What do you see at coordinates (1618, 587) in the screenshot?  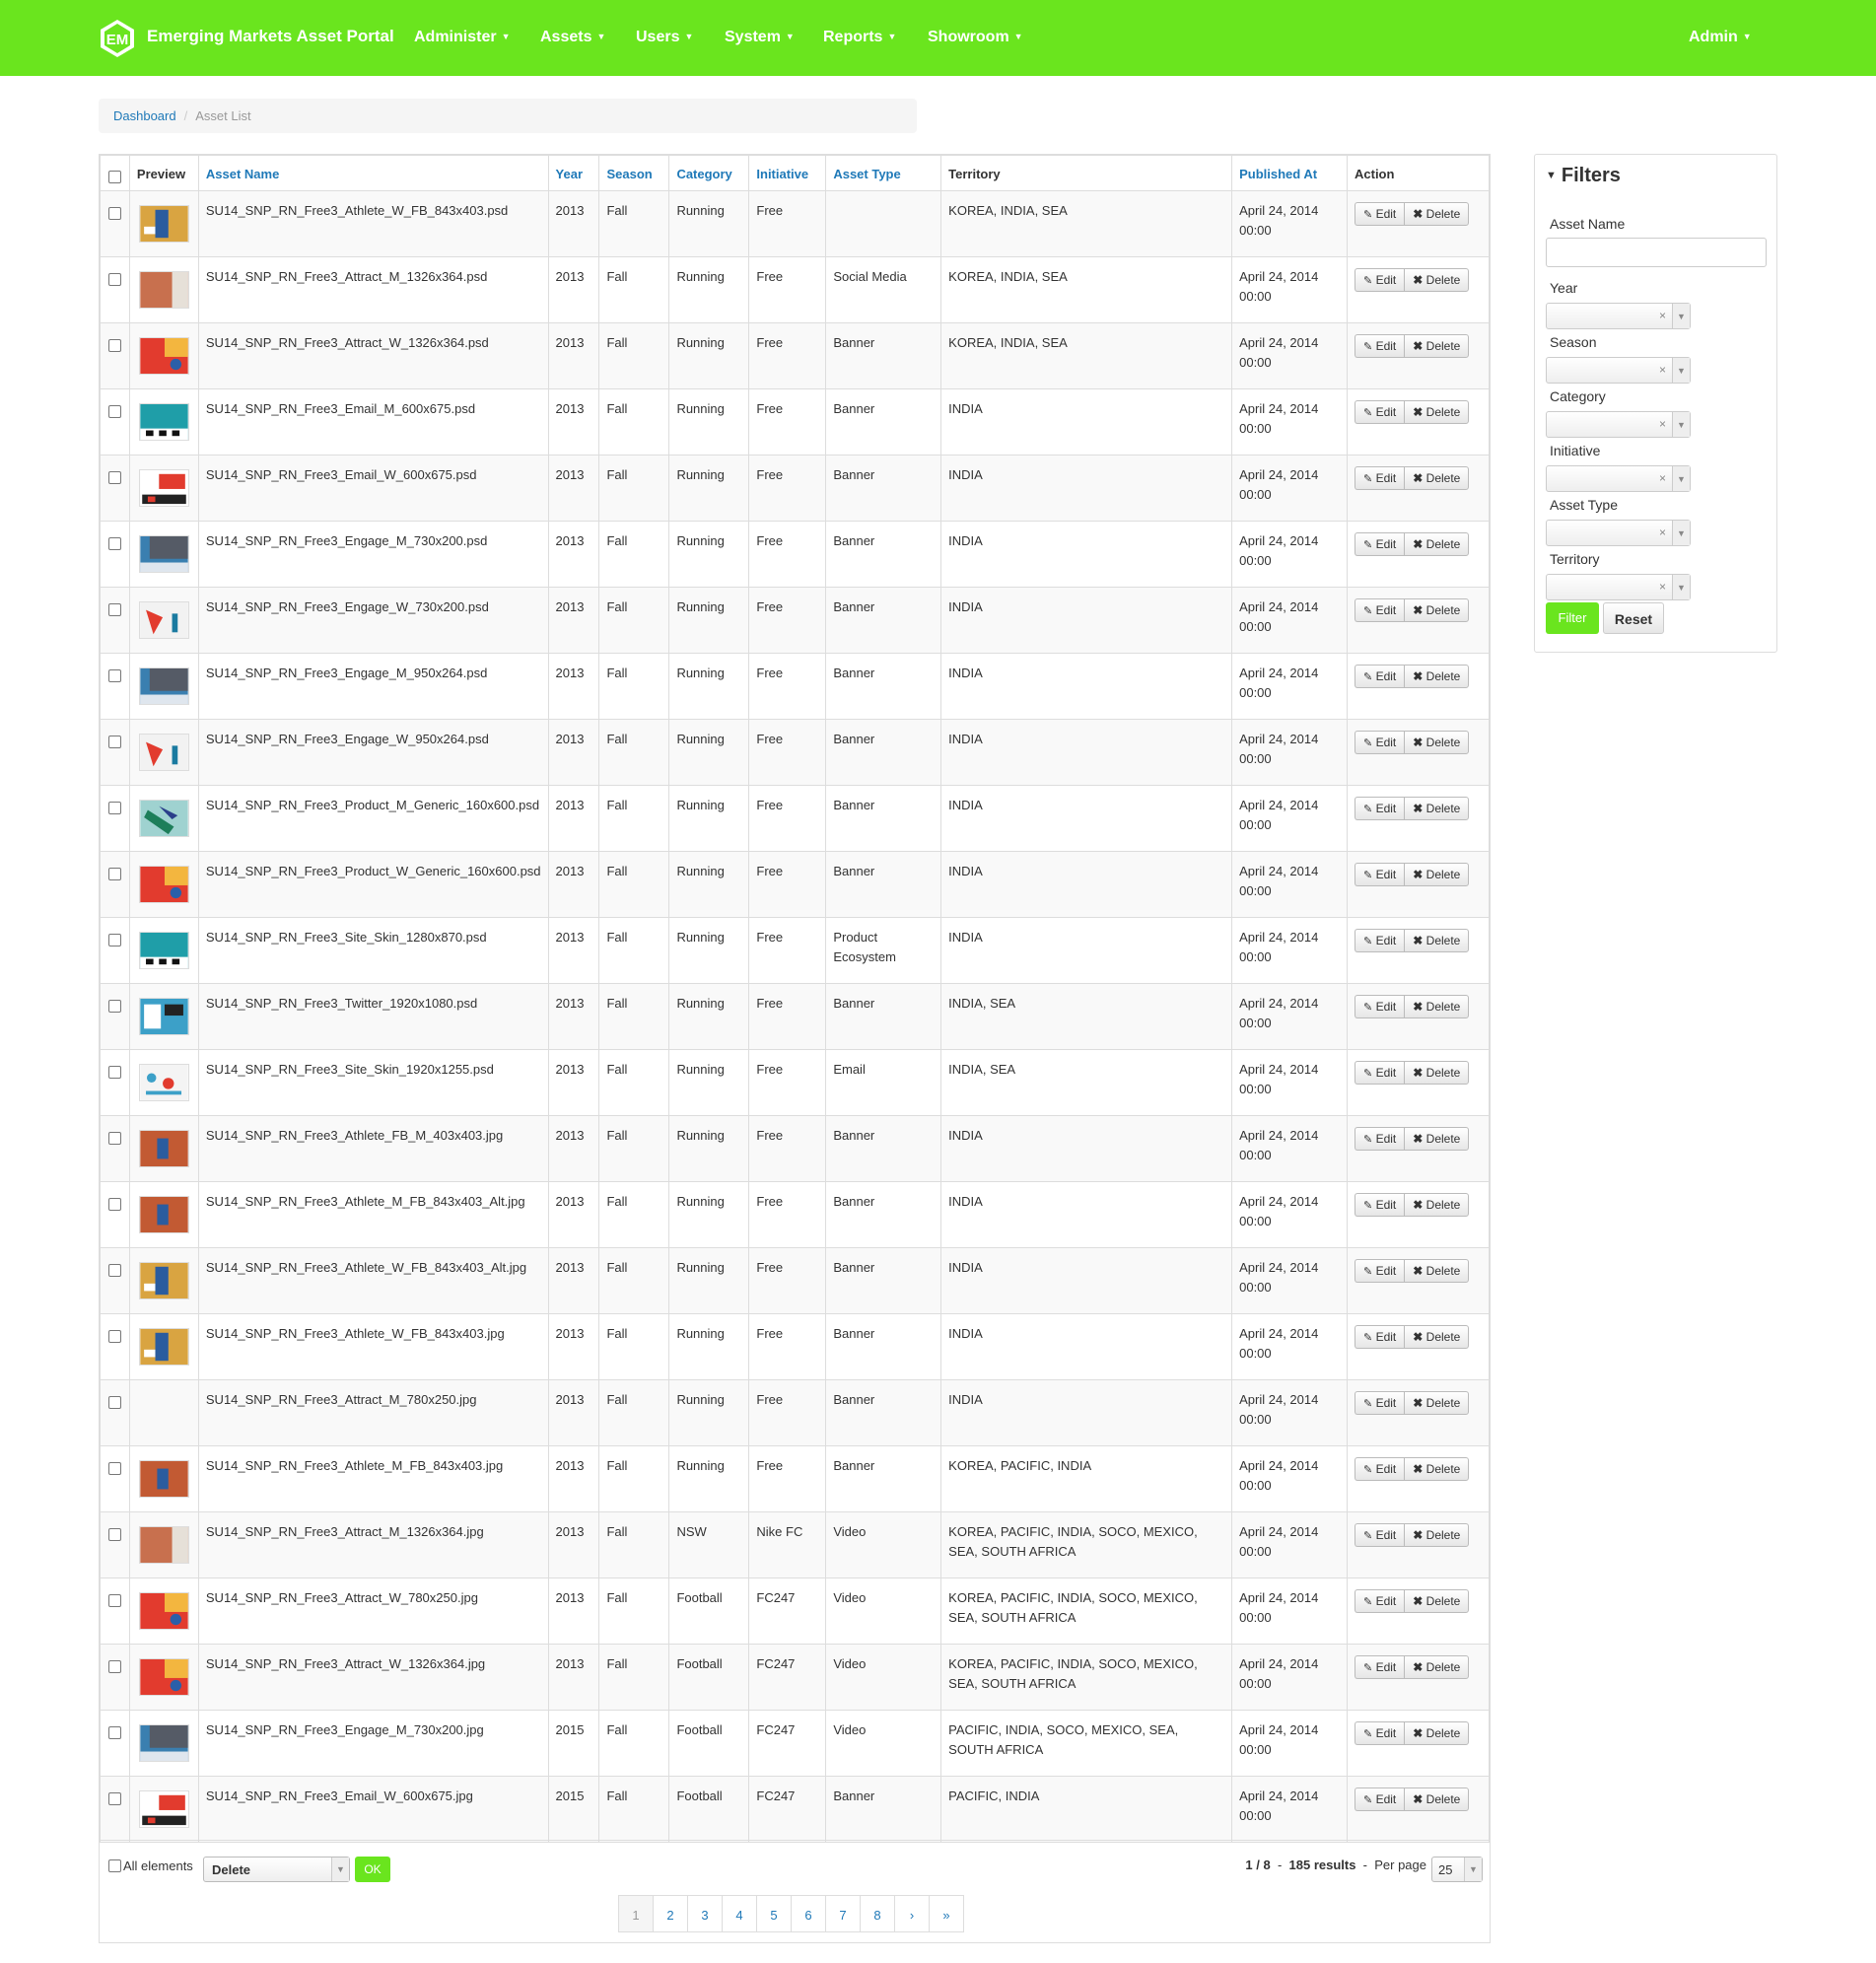 I see `territory-select: × ▼` at bounding box center [1618, 587].